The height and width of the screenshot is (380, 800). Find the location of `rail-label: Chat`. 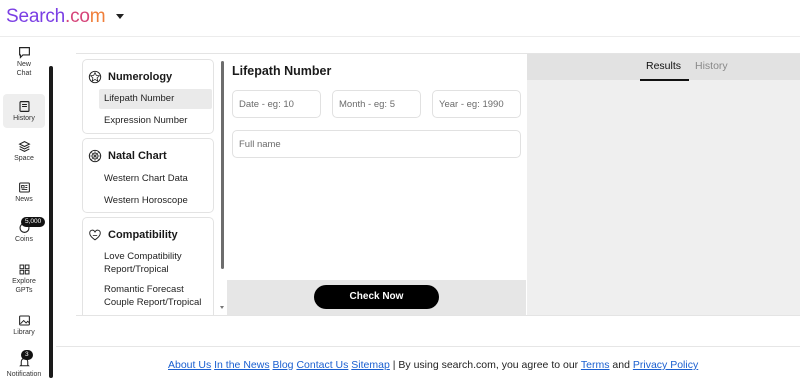

rail-label: Chat is located at coordinates (24, 73).